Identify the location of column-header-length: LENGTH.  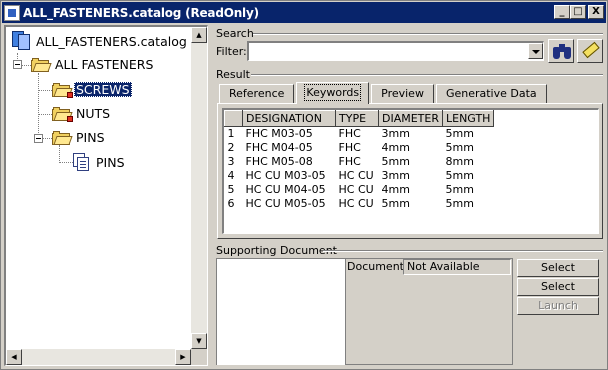
(468, 118).